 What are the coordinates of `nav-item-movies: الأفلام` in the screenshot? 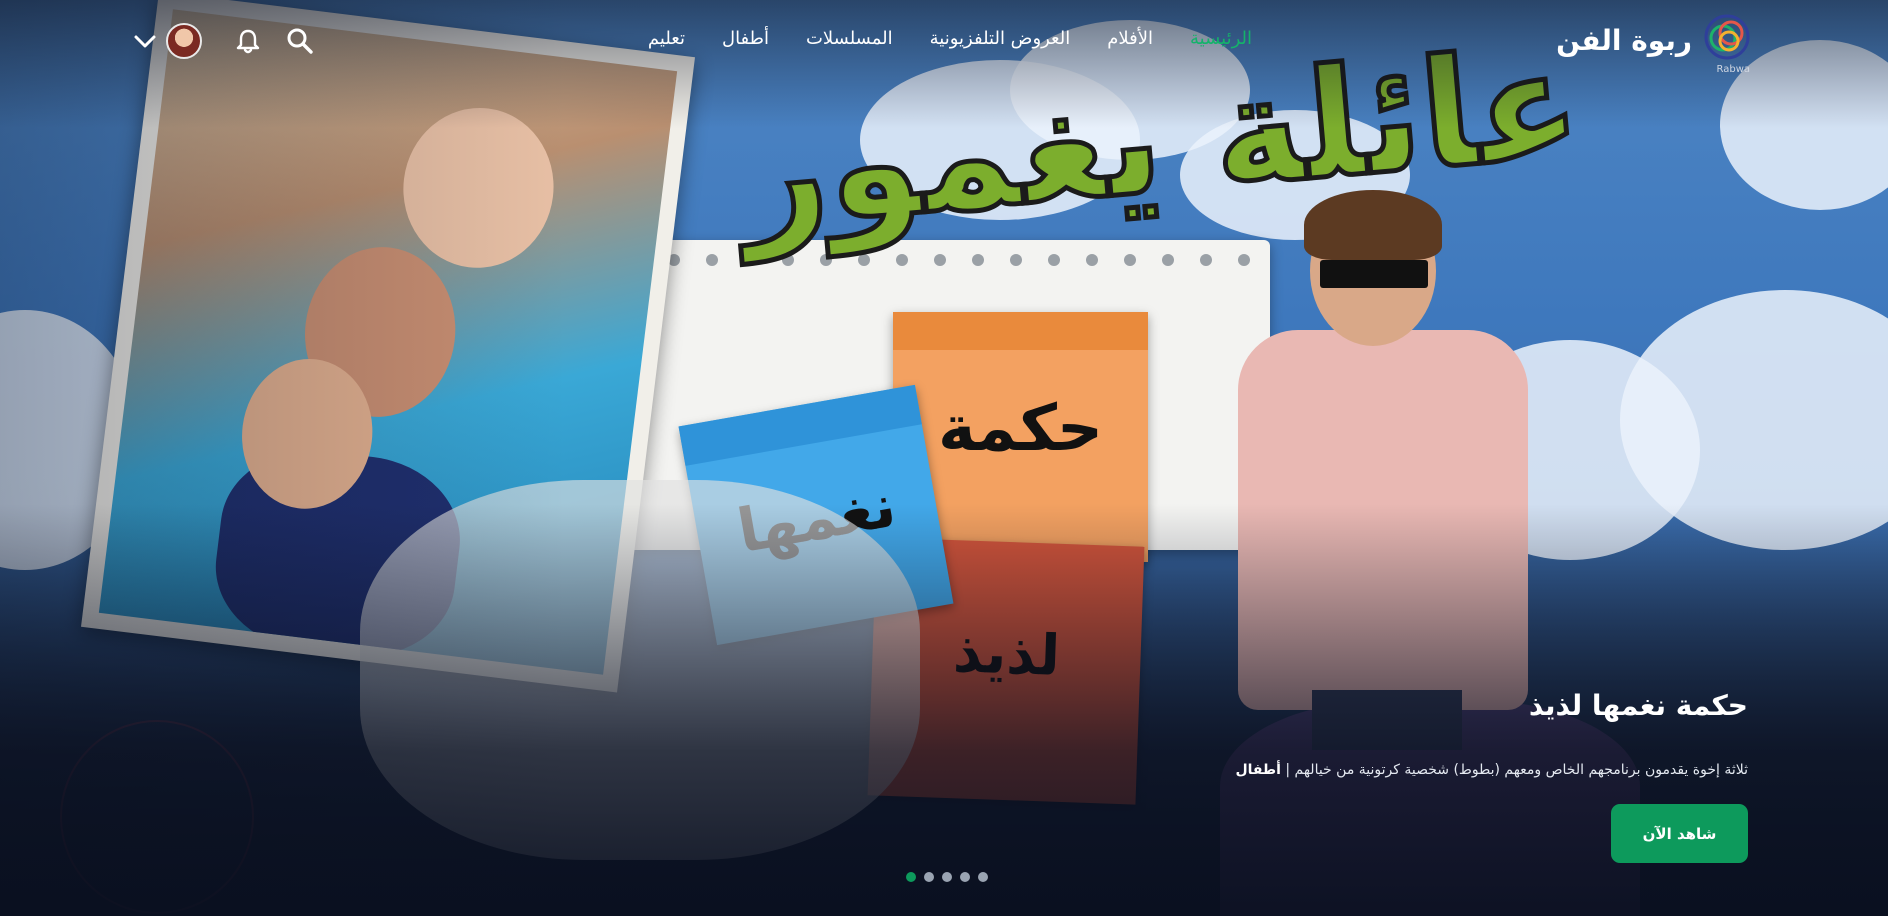 It's located at (1130, 38).